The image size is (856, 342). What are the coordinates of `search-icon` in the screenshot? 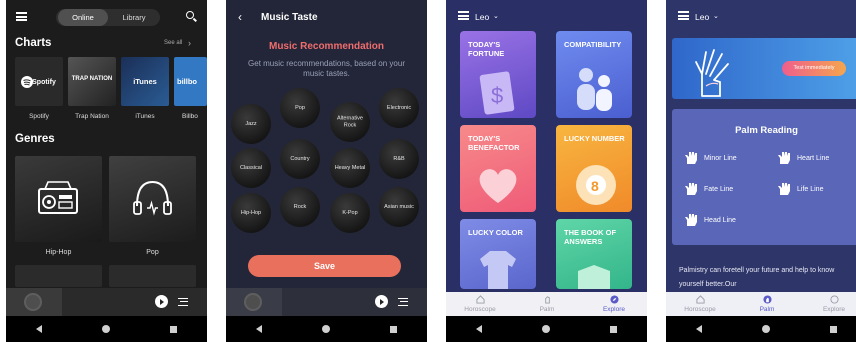 It's located at (190, 15).